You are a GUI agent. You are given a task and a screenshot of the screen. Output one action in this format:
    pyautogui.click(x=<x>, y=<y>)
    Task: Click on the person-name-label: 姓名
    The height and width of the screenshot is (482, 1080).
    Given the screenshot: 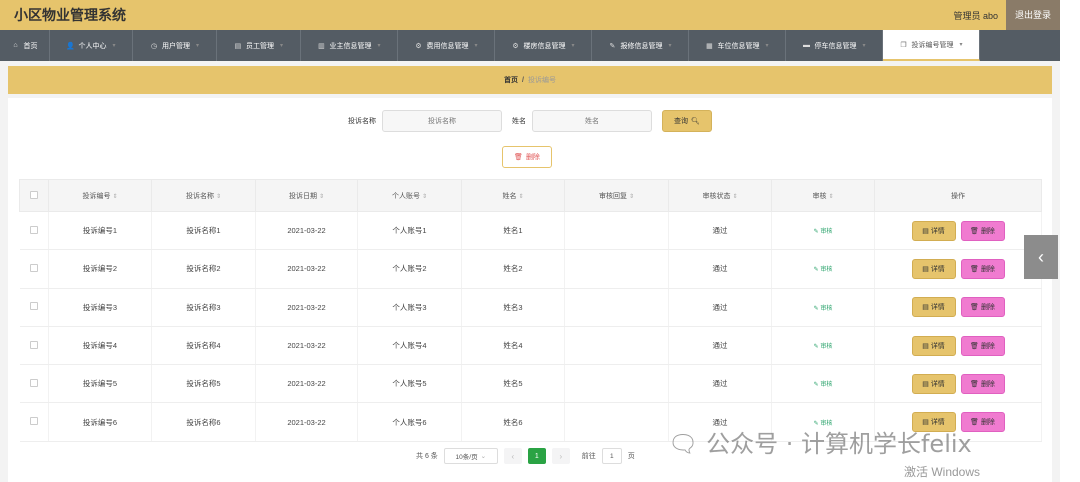 What is the action you would take?
    pyautogui.click(x=519, y=121)
    